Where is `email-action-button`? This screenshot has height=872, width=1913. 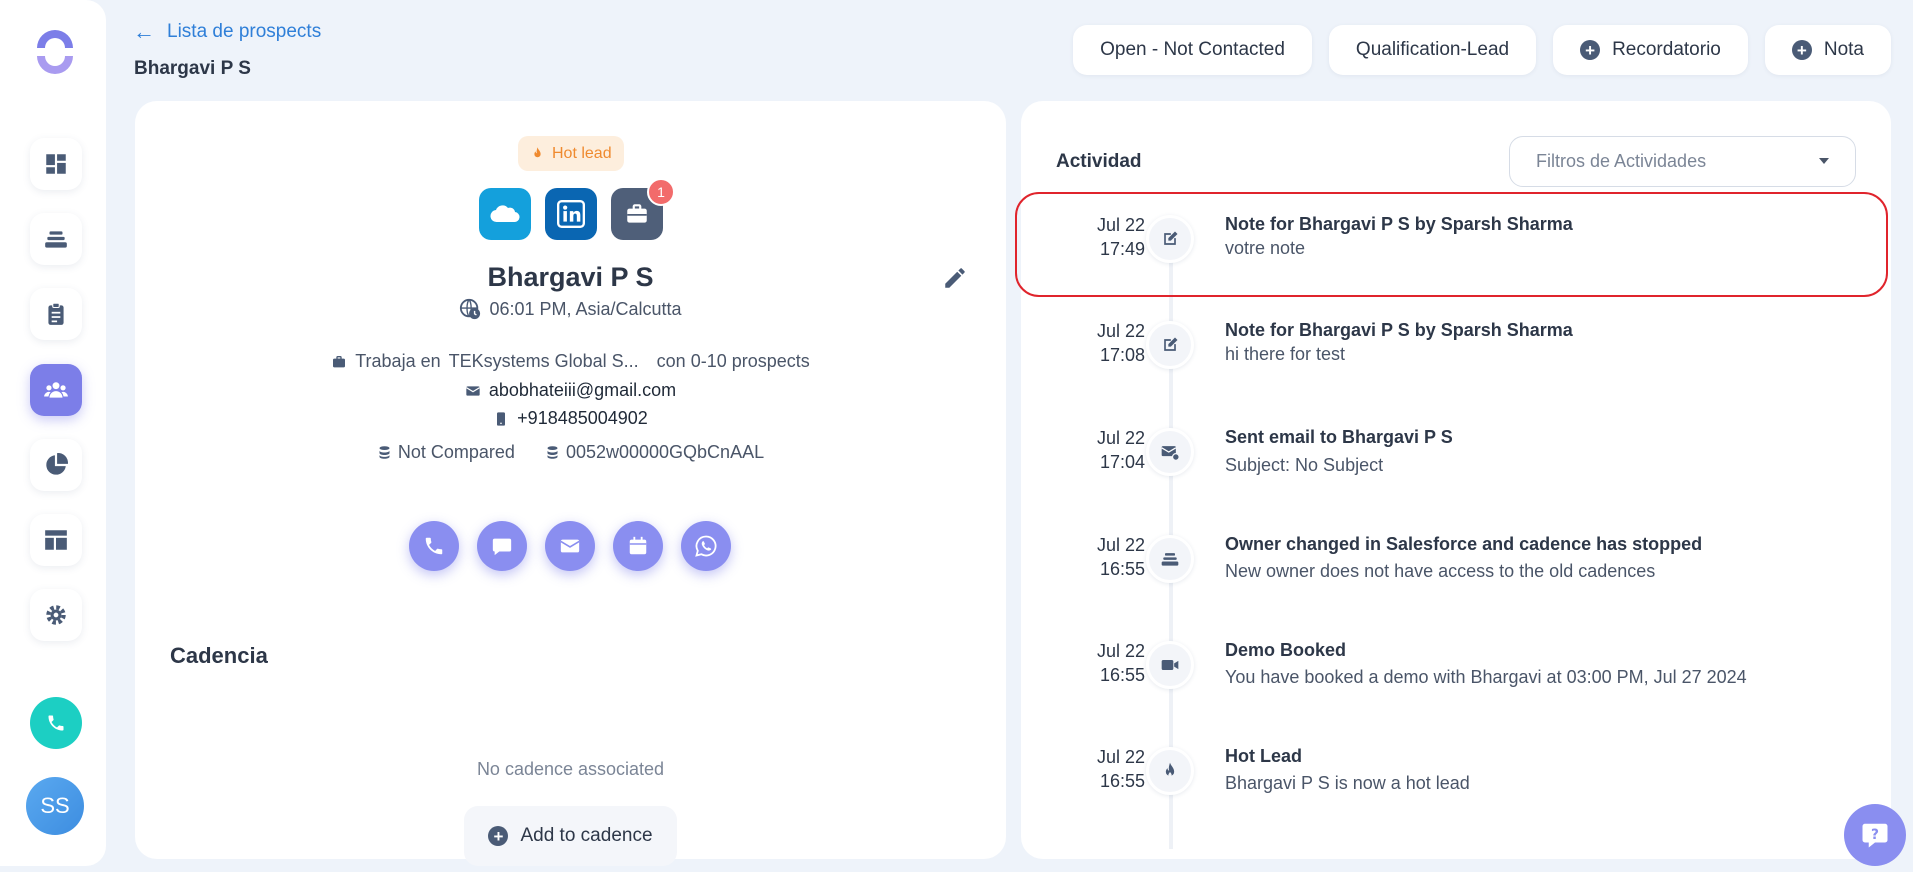 email-action-button is located at coordinates (570, 546).